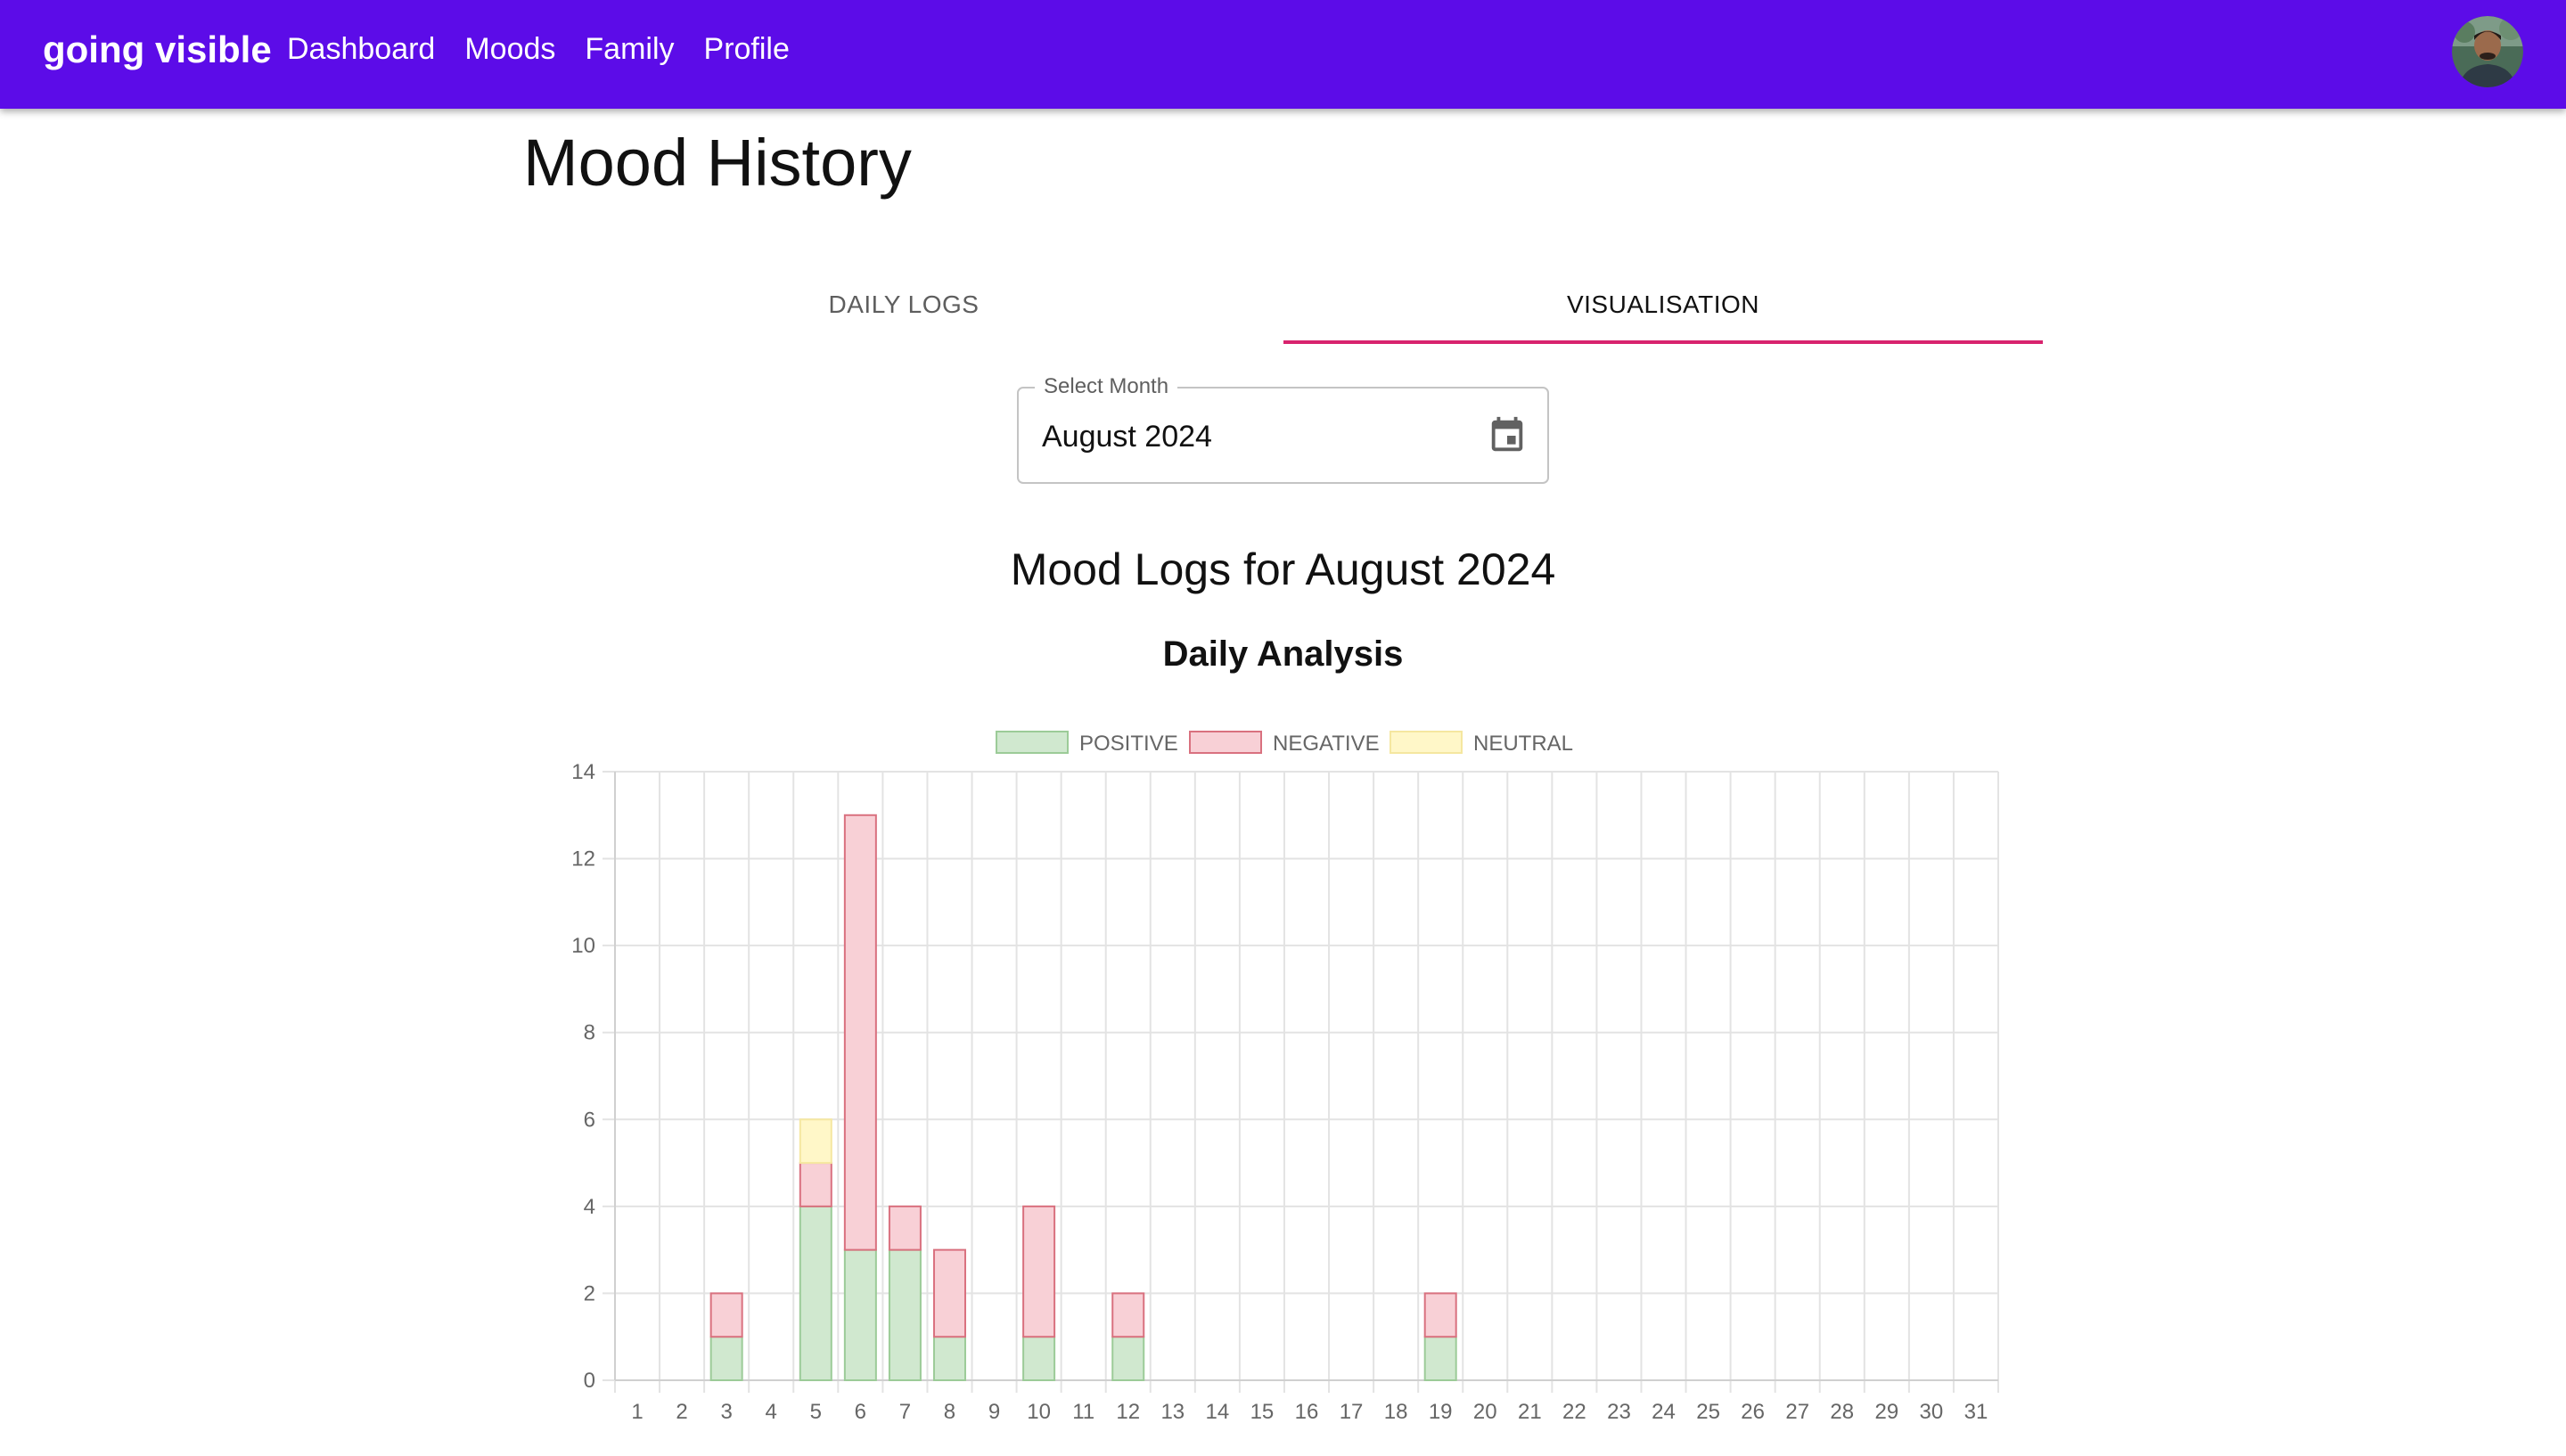 The height and width of the screenshot is (1456, 2566). Describe the element at coordinates (1307, 1412) in the screenshot. I see `x-tick-label: 16` at that location.